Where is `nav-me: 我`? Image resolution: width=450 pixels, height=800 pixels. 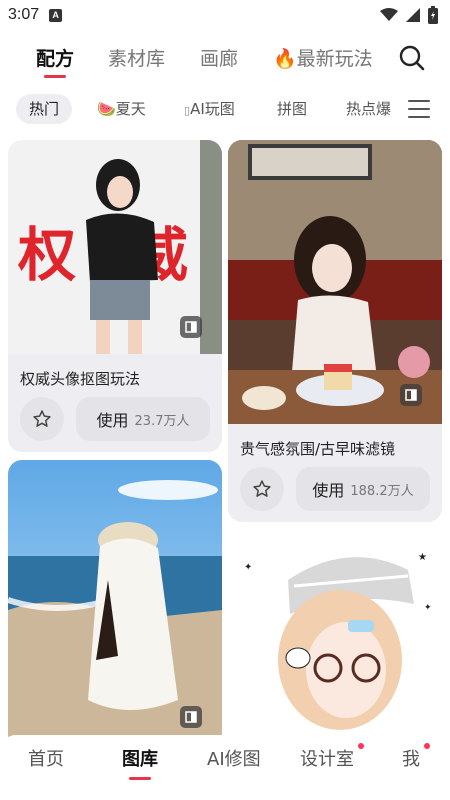 nav-me: 我 is located at coordinates (411, 758).